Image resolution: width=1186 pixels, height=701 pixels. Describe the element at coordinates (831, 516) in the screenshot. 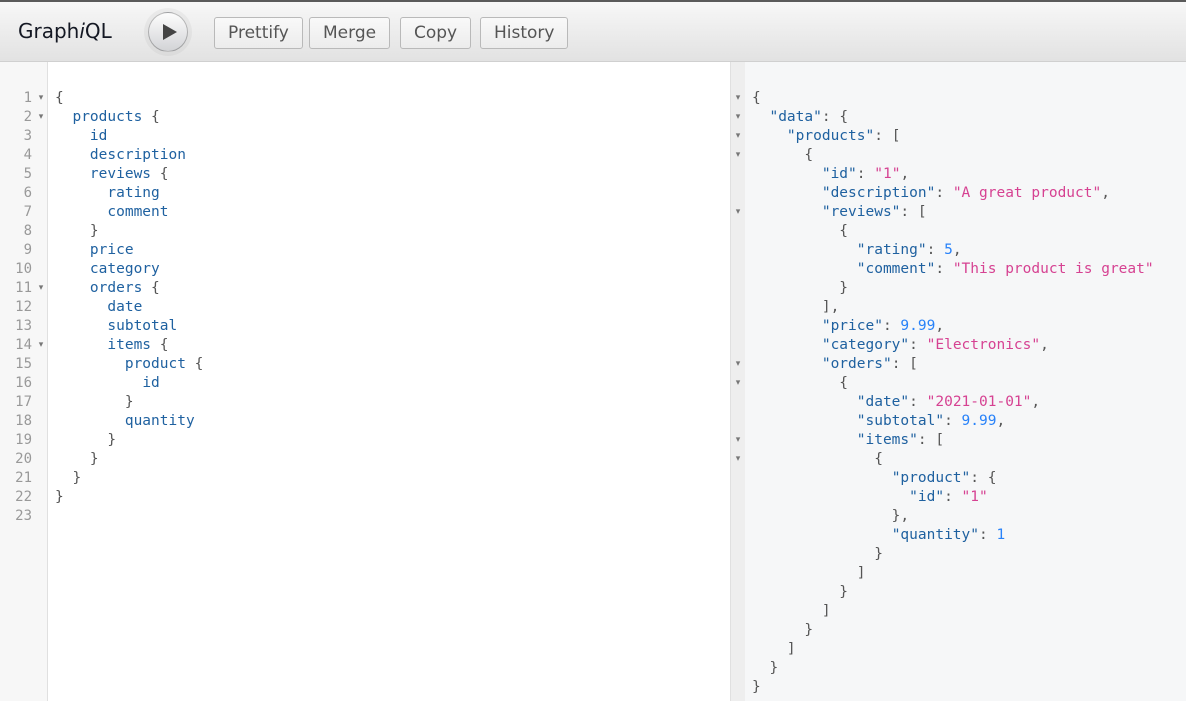

I see `json-punctuation: },` at that location.